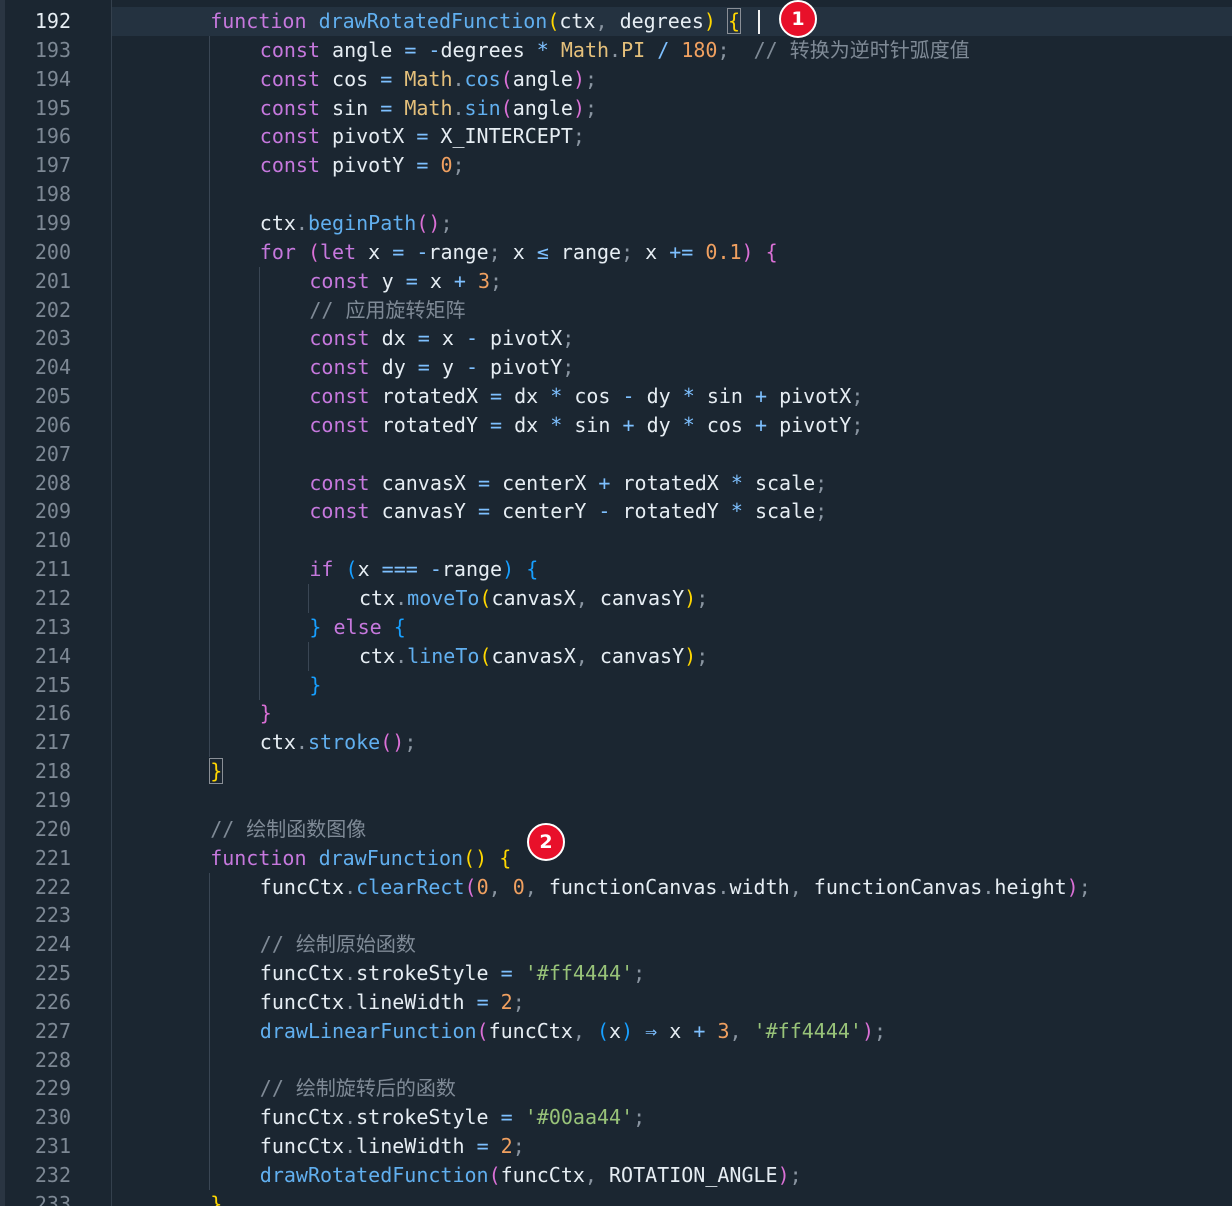 This screenshot has height=1206, width=1232. I want to click on code-token: *, so click(688, 396).